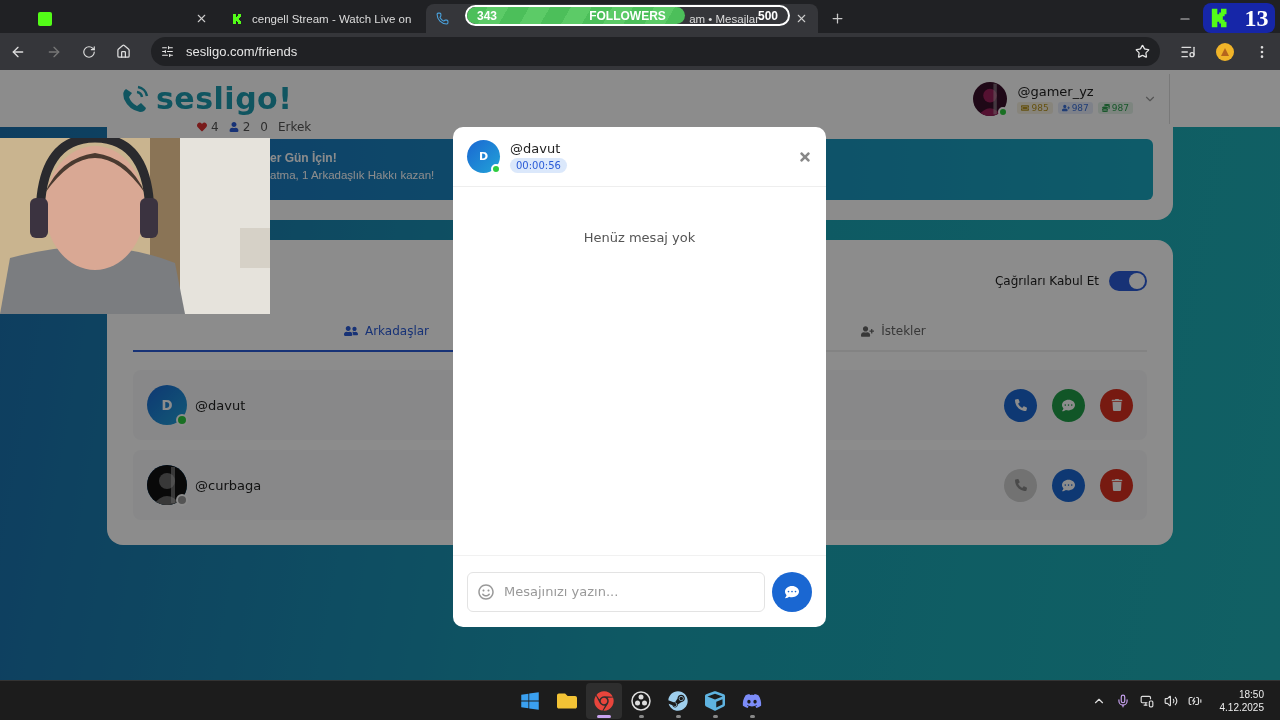 The image size is (1280, 720). What do you see at coordinates (715, 700) in the screenshot?
I see `cube-icon` at bounding box center [715, 700].